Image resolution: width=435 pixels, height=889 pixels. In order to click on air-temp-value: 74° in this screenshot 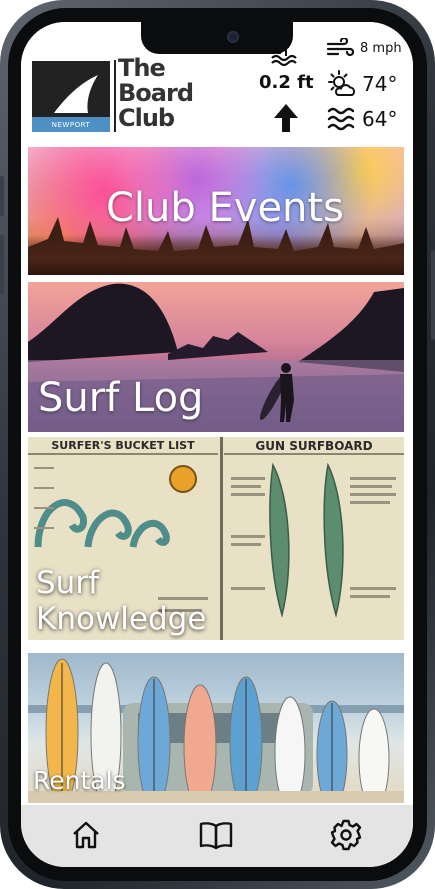, I will do `click(380, 84)`.